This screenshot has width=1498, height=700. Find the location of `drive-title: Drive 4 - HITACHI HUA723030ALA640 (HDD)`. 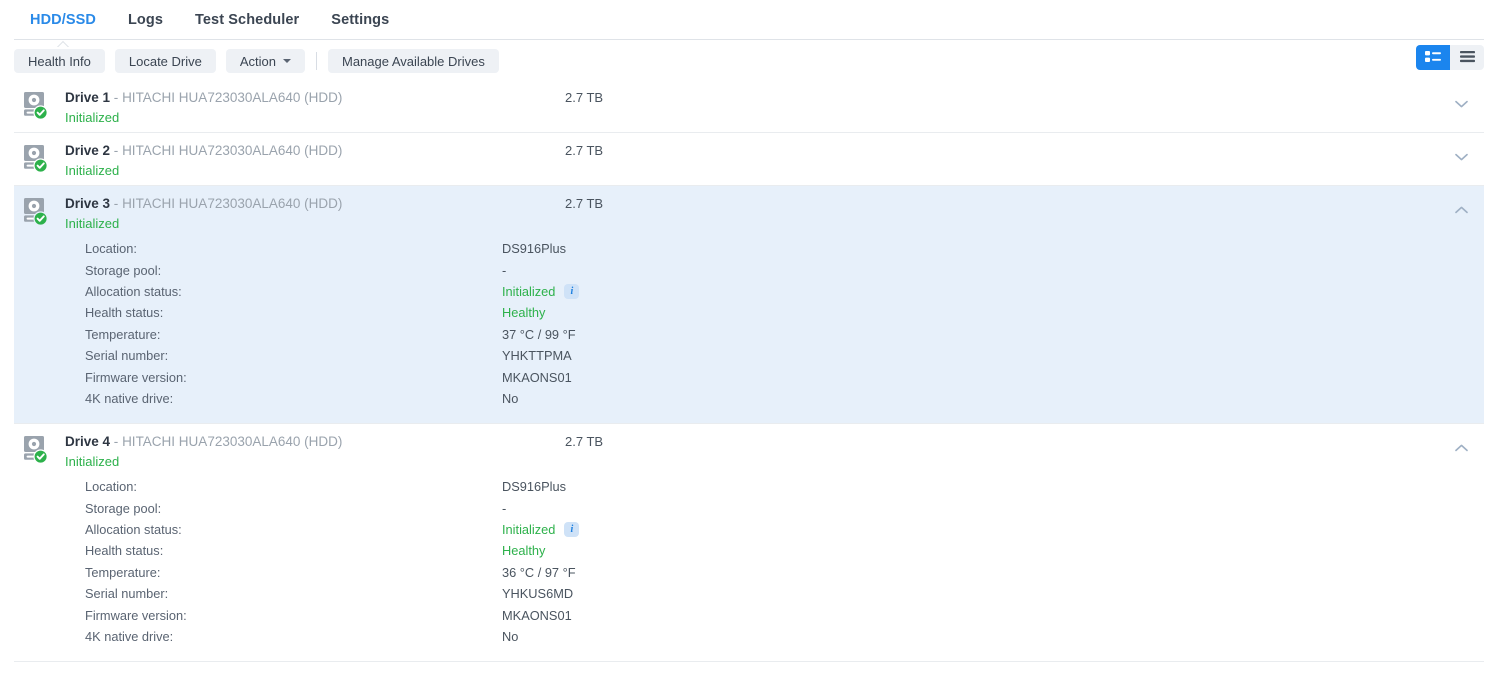

drive-title: Drive 4 - HITACHI HUA723030ALA640 (HDD) is located at coordinates (315, 441).